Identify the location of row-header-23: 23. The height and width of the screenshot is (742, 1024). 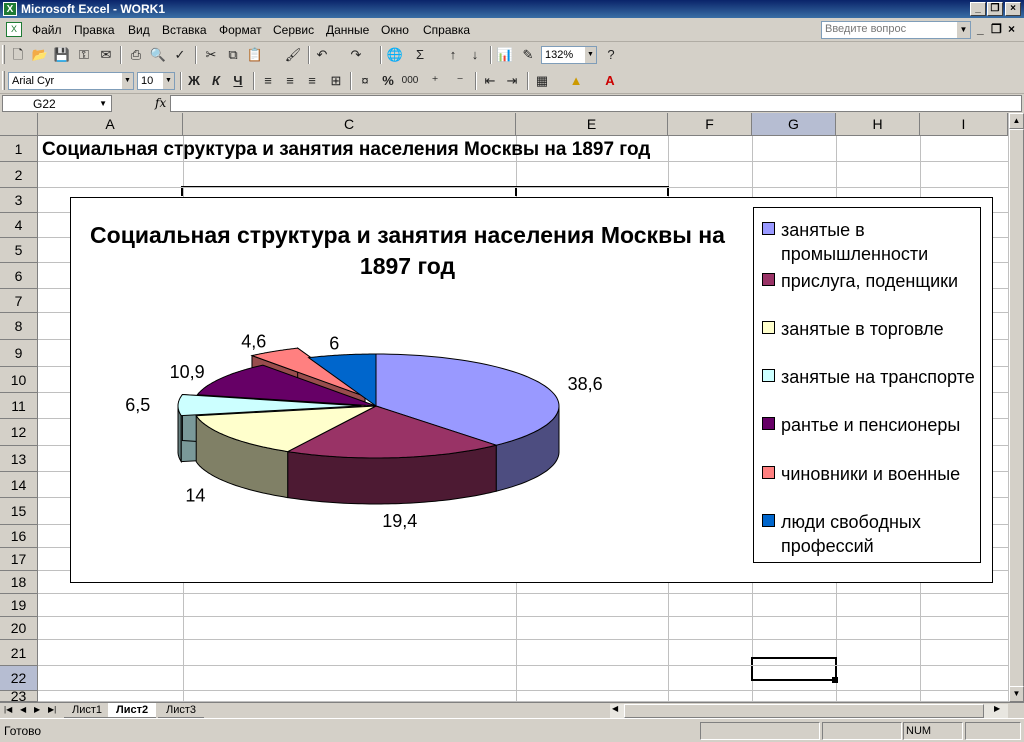
(19, 696).